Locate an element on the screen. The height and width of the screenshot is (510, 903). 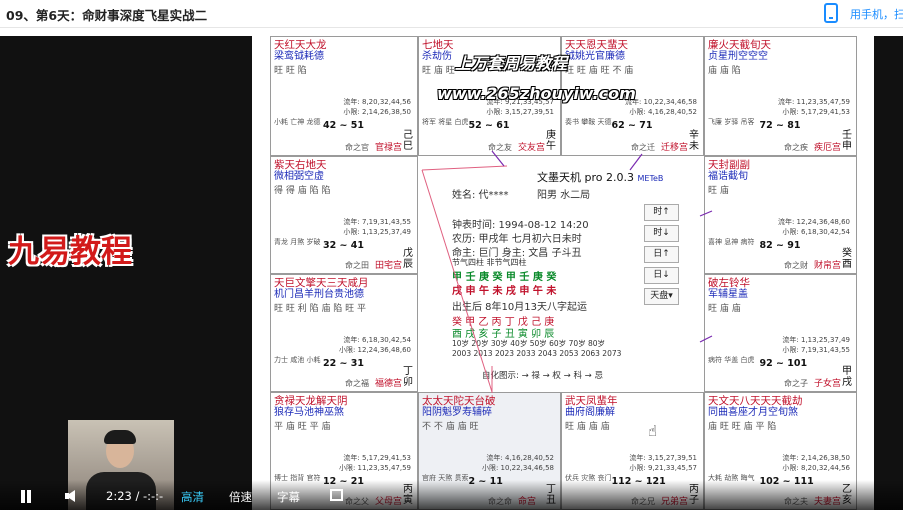
presenter-hair is located at coordinates (120, 437).